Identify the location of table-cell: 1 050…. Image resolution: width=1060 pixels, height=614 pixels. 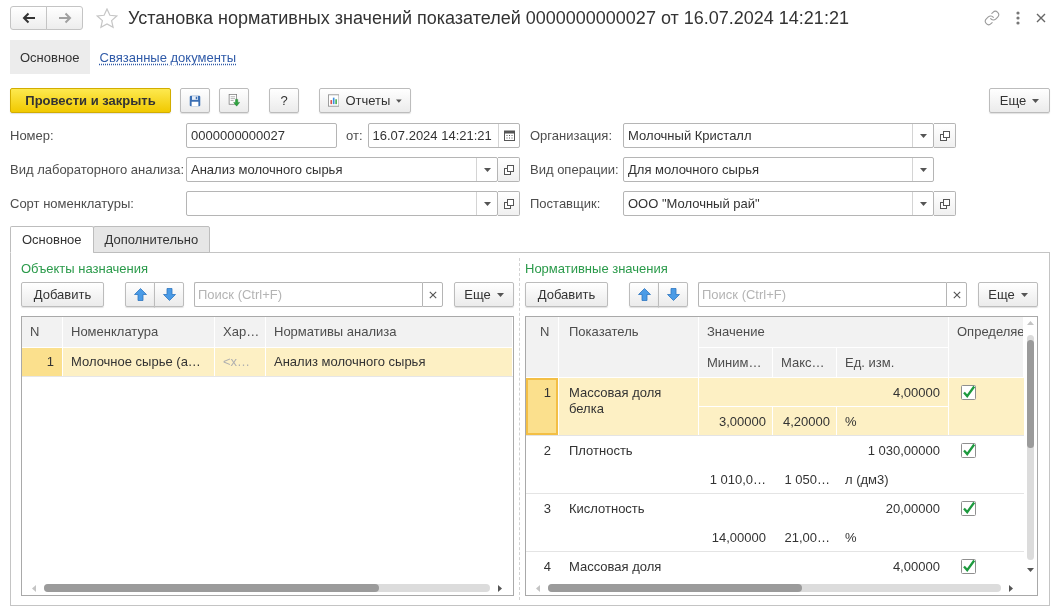
(805, 479).